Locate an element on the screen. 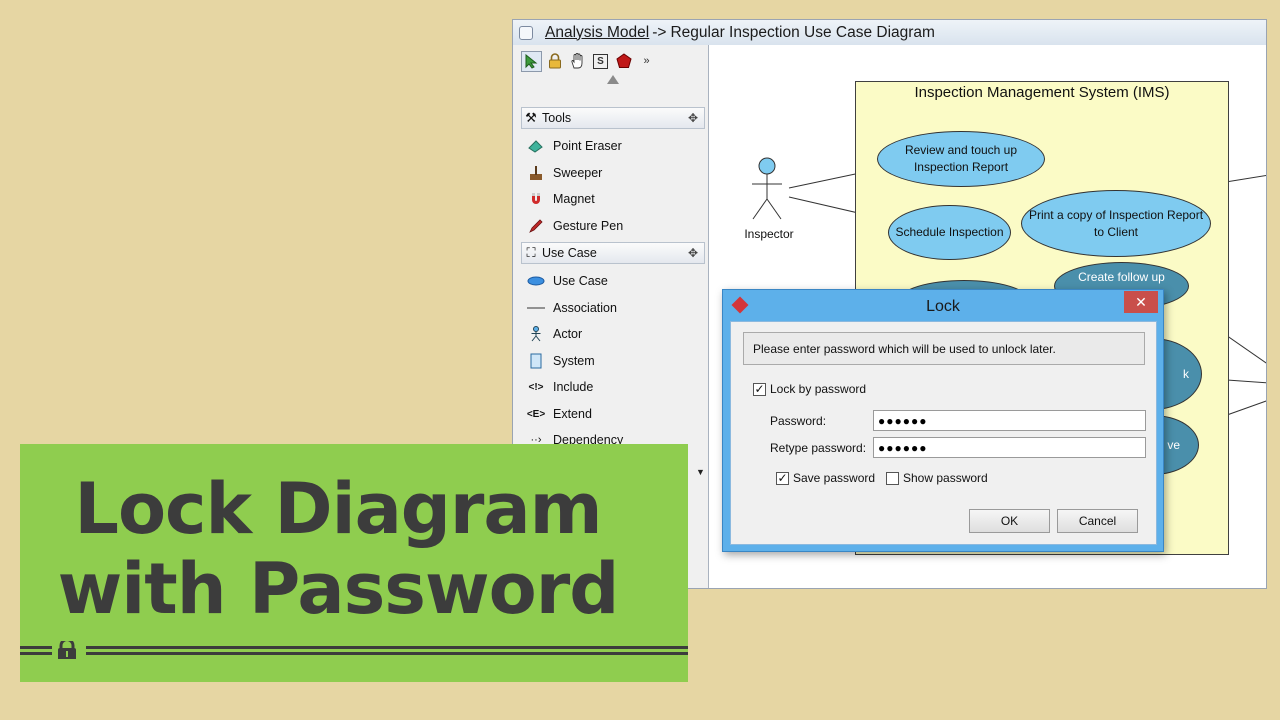 Image resolution: width=1280 pixels, height=720 pixels. usecase-section-header: ⛶ Use Case ✥ is located at coordinates (613, 253).